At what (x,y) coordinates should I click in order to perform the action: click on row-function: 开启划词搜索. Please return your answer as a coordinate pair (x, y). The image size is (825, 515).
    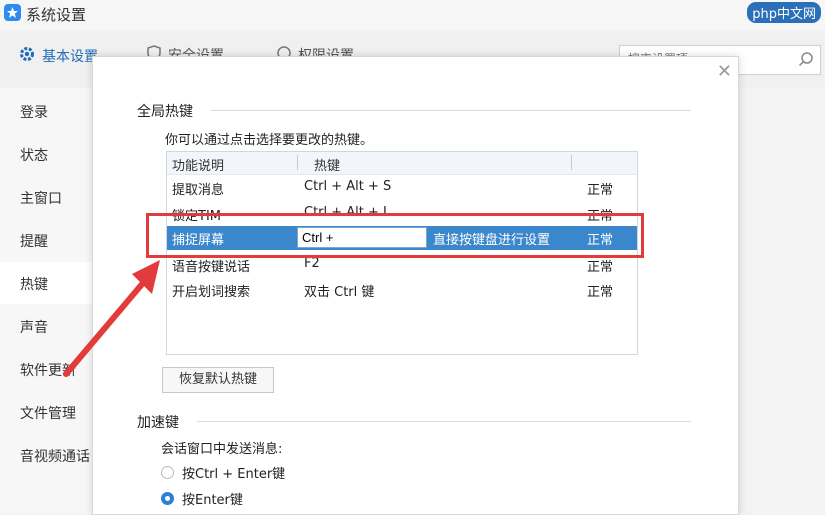
    Looking at the image, I should click on (211, 292).